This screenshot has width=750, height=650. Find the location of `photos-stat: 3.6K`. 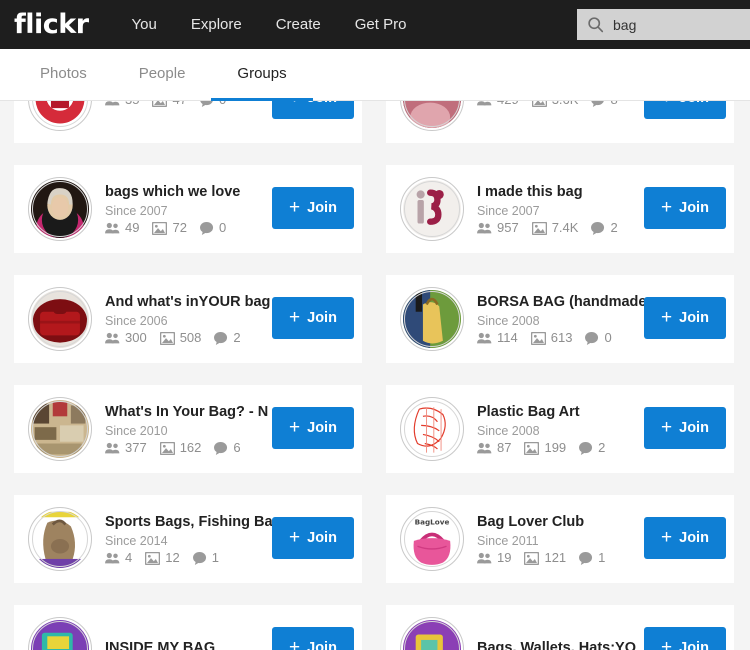

photos-stat: 3.6K is located at coordinates (555, 104).